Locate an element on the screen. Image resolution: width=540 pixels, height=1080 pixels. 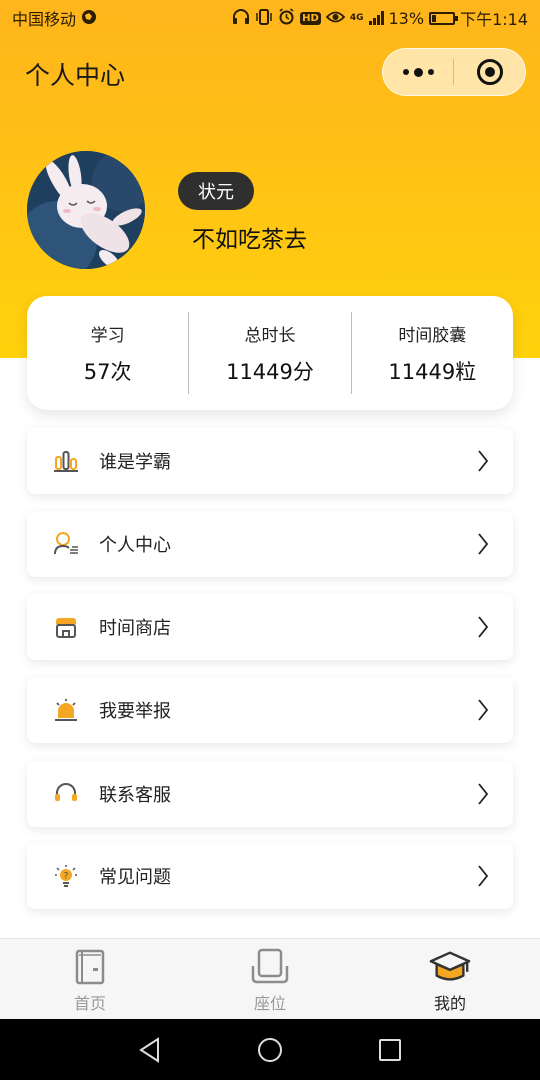
hd-icon: HD is located at coordinates (310, 18).